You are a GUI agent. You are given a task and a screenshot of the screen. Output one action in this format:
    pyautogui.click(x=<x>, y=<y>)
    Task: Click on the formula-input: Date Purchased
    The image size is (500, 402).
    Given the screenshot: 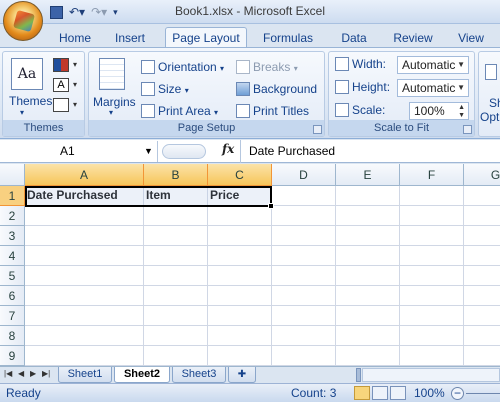 What is the action you would take?
    pyautogui.click(x=292, y=151)
    